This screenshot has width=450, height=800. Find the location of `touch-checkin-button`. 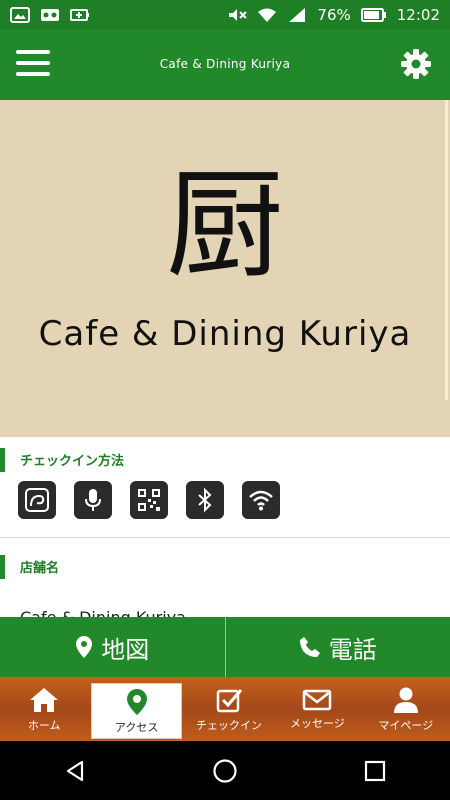

touch-checkin-button is located at coordinates (37, 500).